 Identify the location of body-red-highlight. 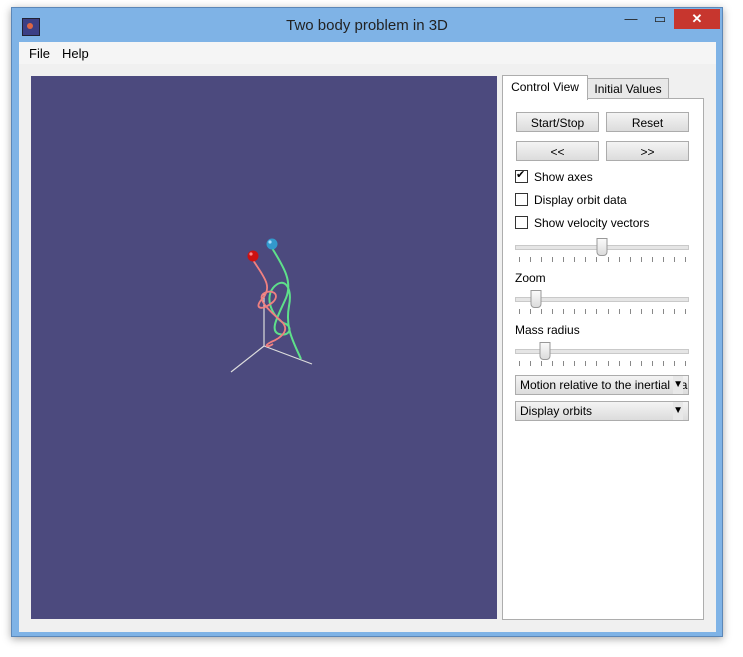
(251, 254).